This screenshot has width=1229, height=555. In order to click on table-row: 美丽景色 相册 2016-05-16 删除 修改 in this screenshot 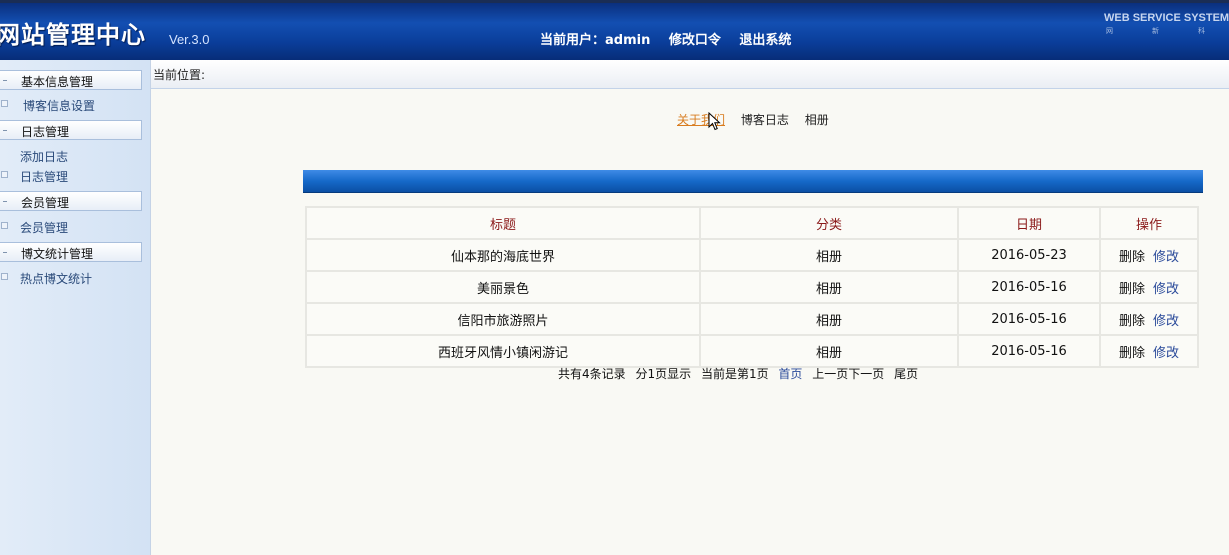, I will do `click(752, 287)`.